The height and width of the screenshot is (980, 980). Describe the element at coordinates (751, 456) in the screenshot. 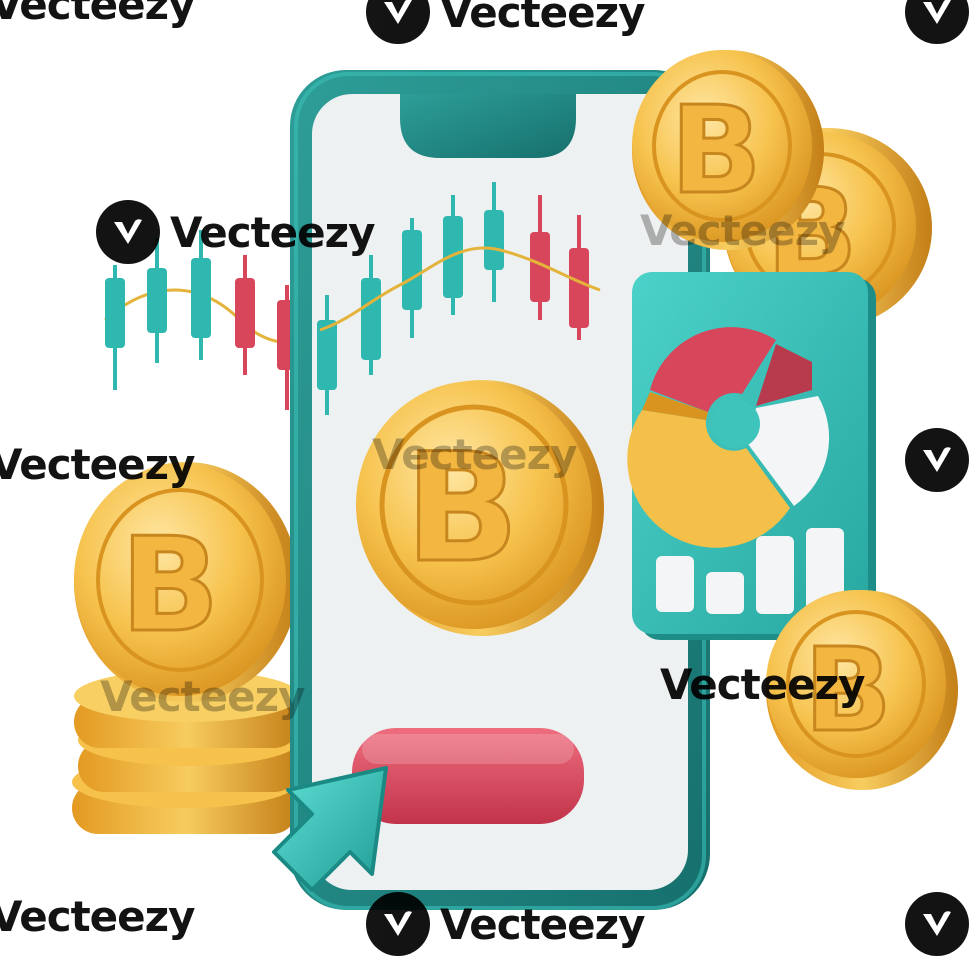

I see `analytics-panel` at that location.